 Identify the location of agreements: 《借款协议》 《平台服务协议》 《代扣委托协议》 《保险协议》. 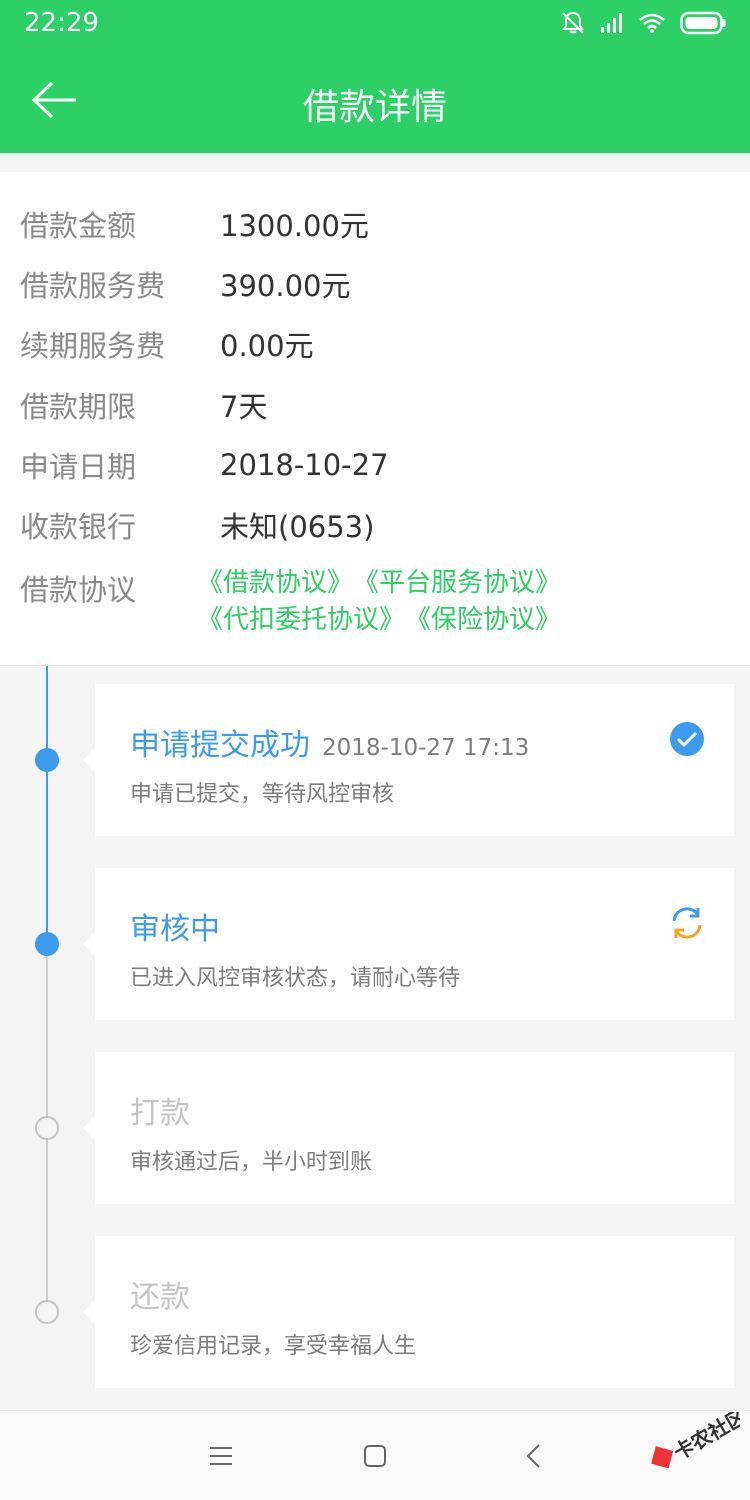
(379, 602).